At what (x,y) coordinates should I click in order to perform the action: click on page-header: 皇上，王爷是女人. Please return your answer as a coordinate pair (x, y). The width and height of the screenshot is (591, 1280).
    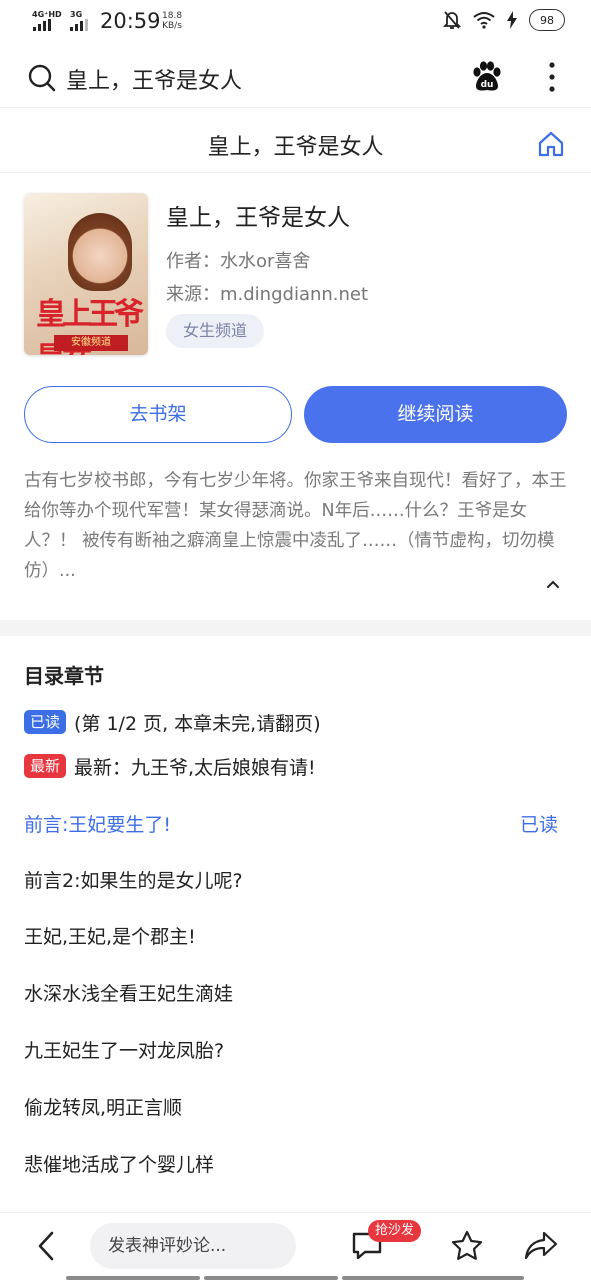
    Looking at the image, I should click on (295, 141).